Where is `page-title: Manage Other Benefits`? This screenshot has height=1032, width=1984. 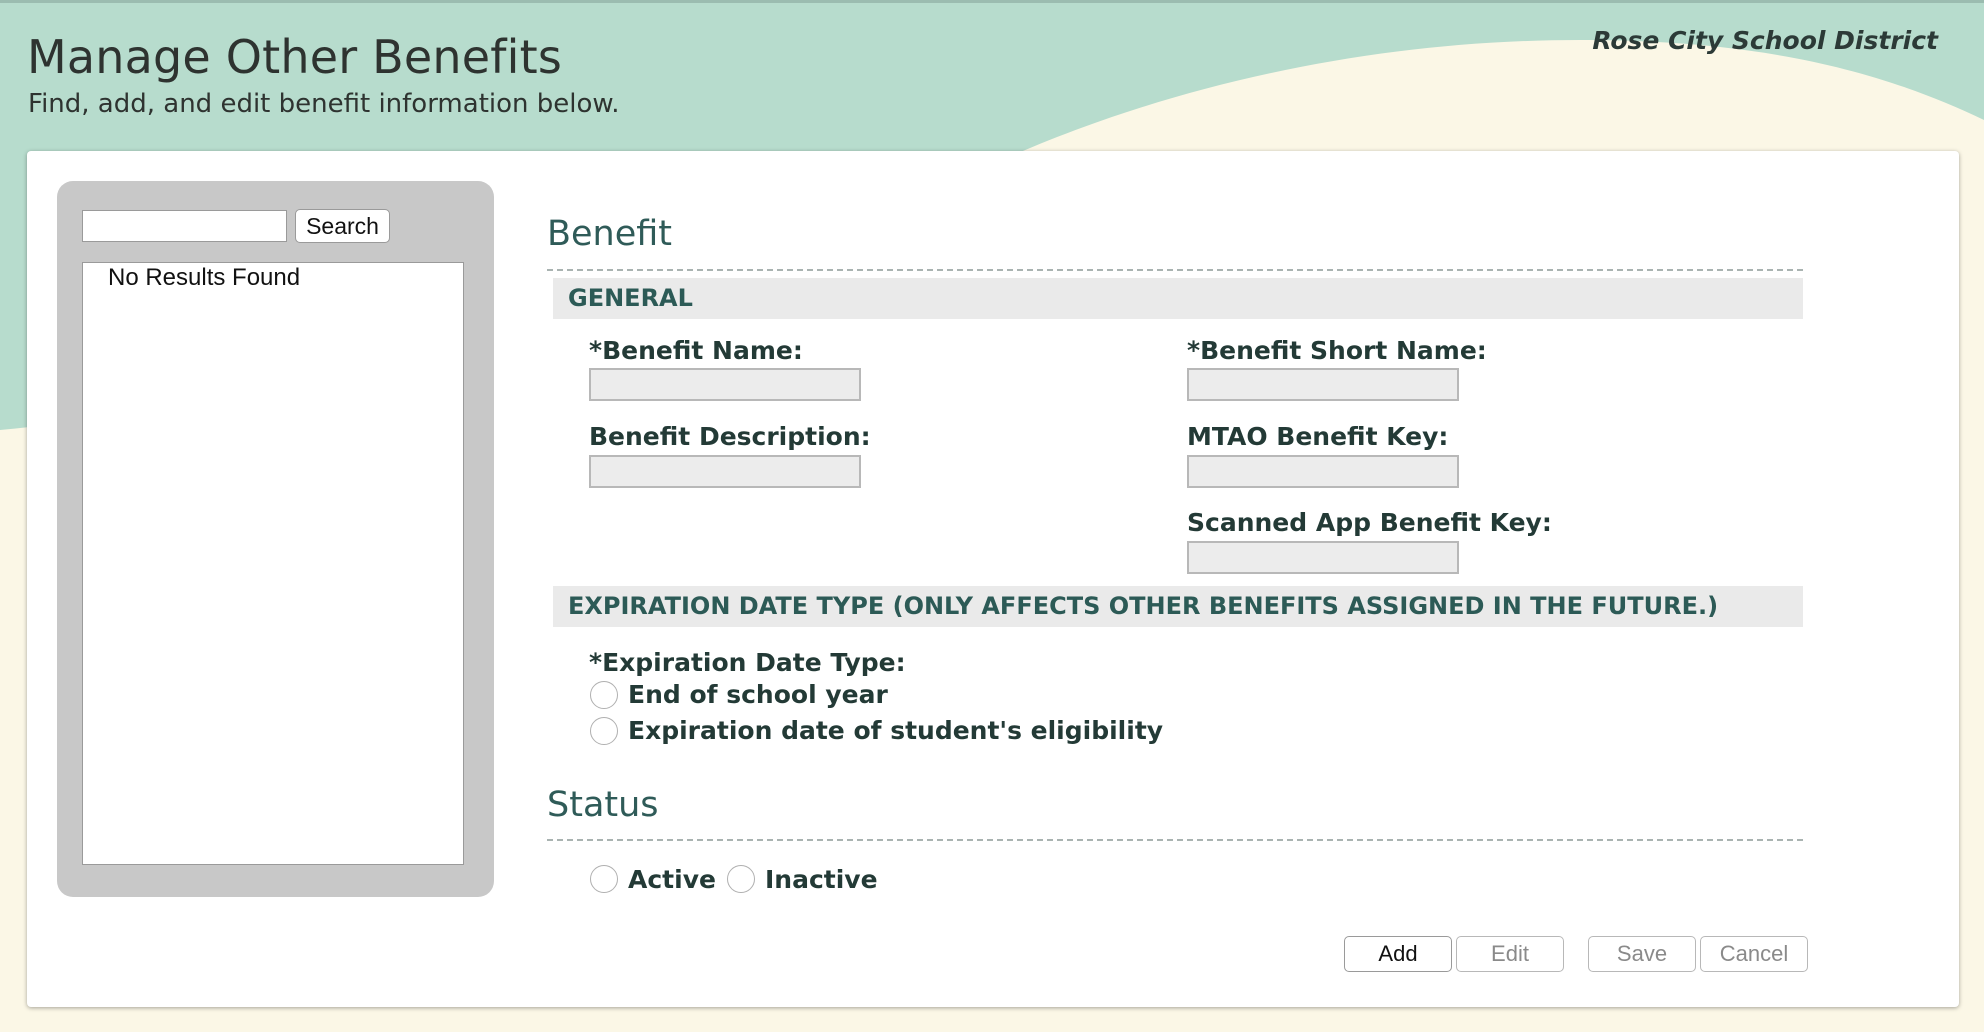 page-title: Manage Other Benefits is located at coordinates (295, 57).